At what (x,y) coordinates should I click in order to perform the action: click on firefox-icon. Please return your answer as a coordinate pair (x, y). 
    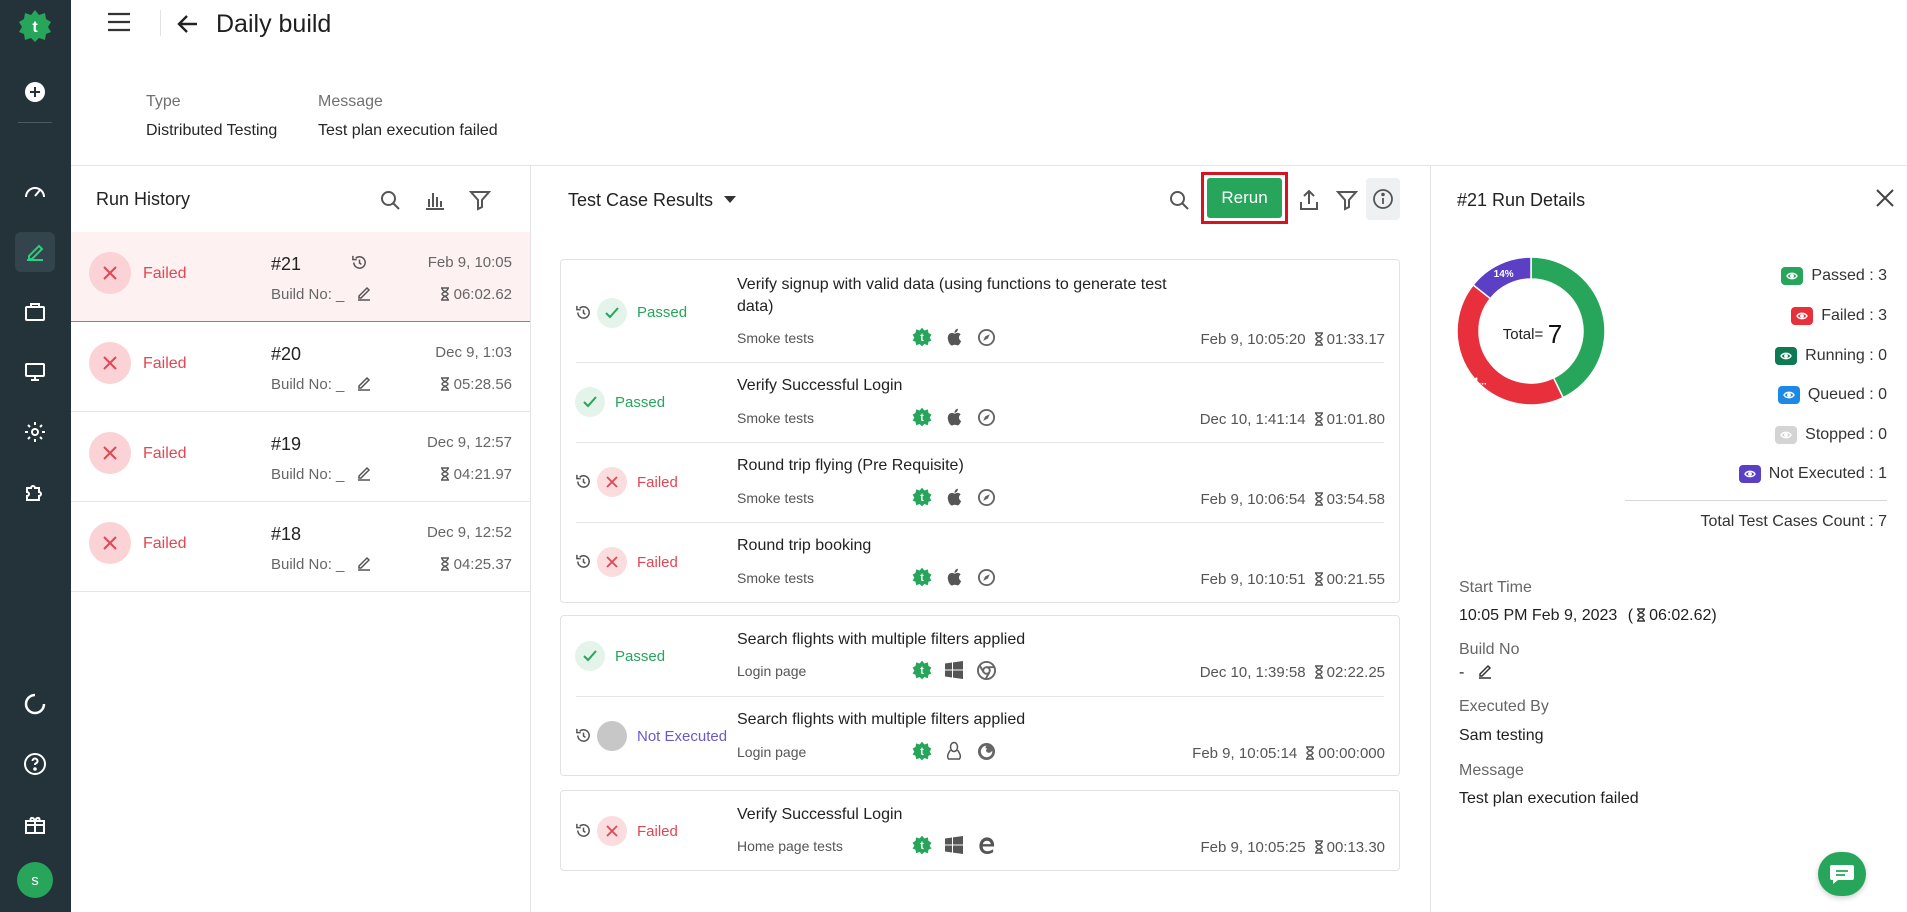
    Looking at the image, I should click on (986, 751).